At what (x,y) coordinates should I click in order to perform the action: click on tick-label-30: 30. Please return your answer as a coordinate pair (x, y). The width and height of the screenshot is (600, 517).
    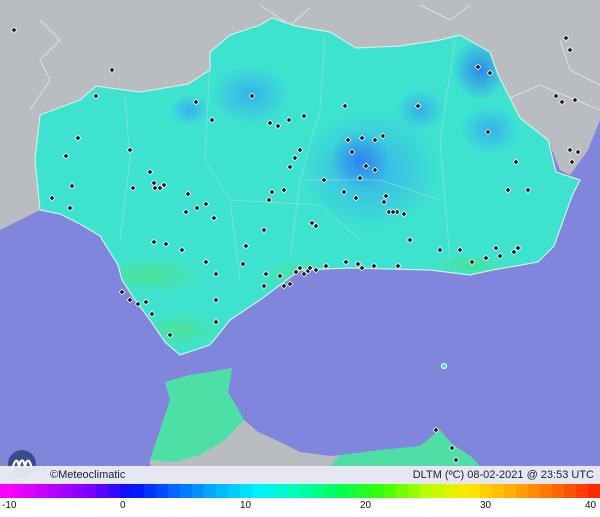
    Looking at the image, I should click on (486, 505).